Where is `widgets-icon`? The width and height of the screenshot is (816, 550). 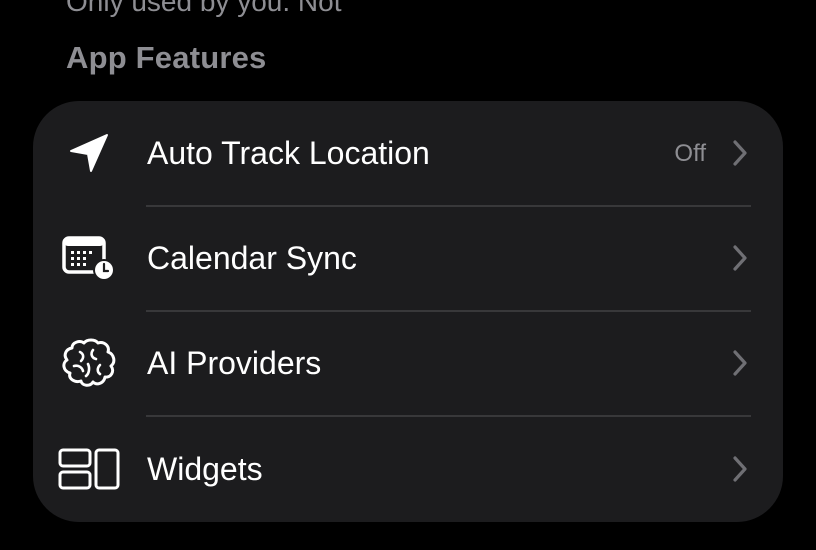 widgets-icon is located at coordinates (89, 469).